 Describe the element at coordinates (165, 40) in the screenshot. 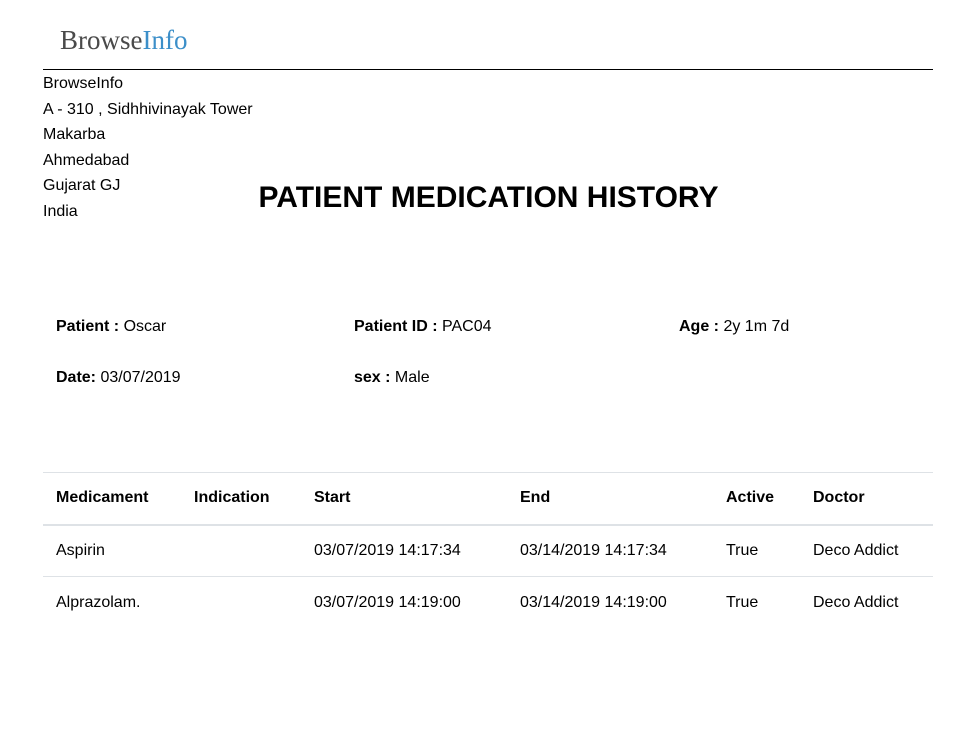

I see `logo-text-info: Info` at that location.